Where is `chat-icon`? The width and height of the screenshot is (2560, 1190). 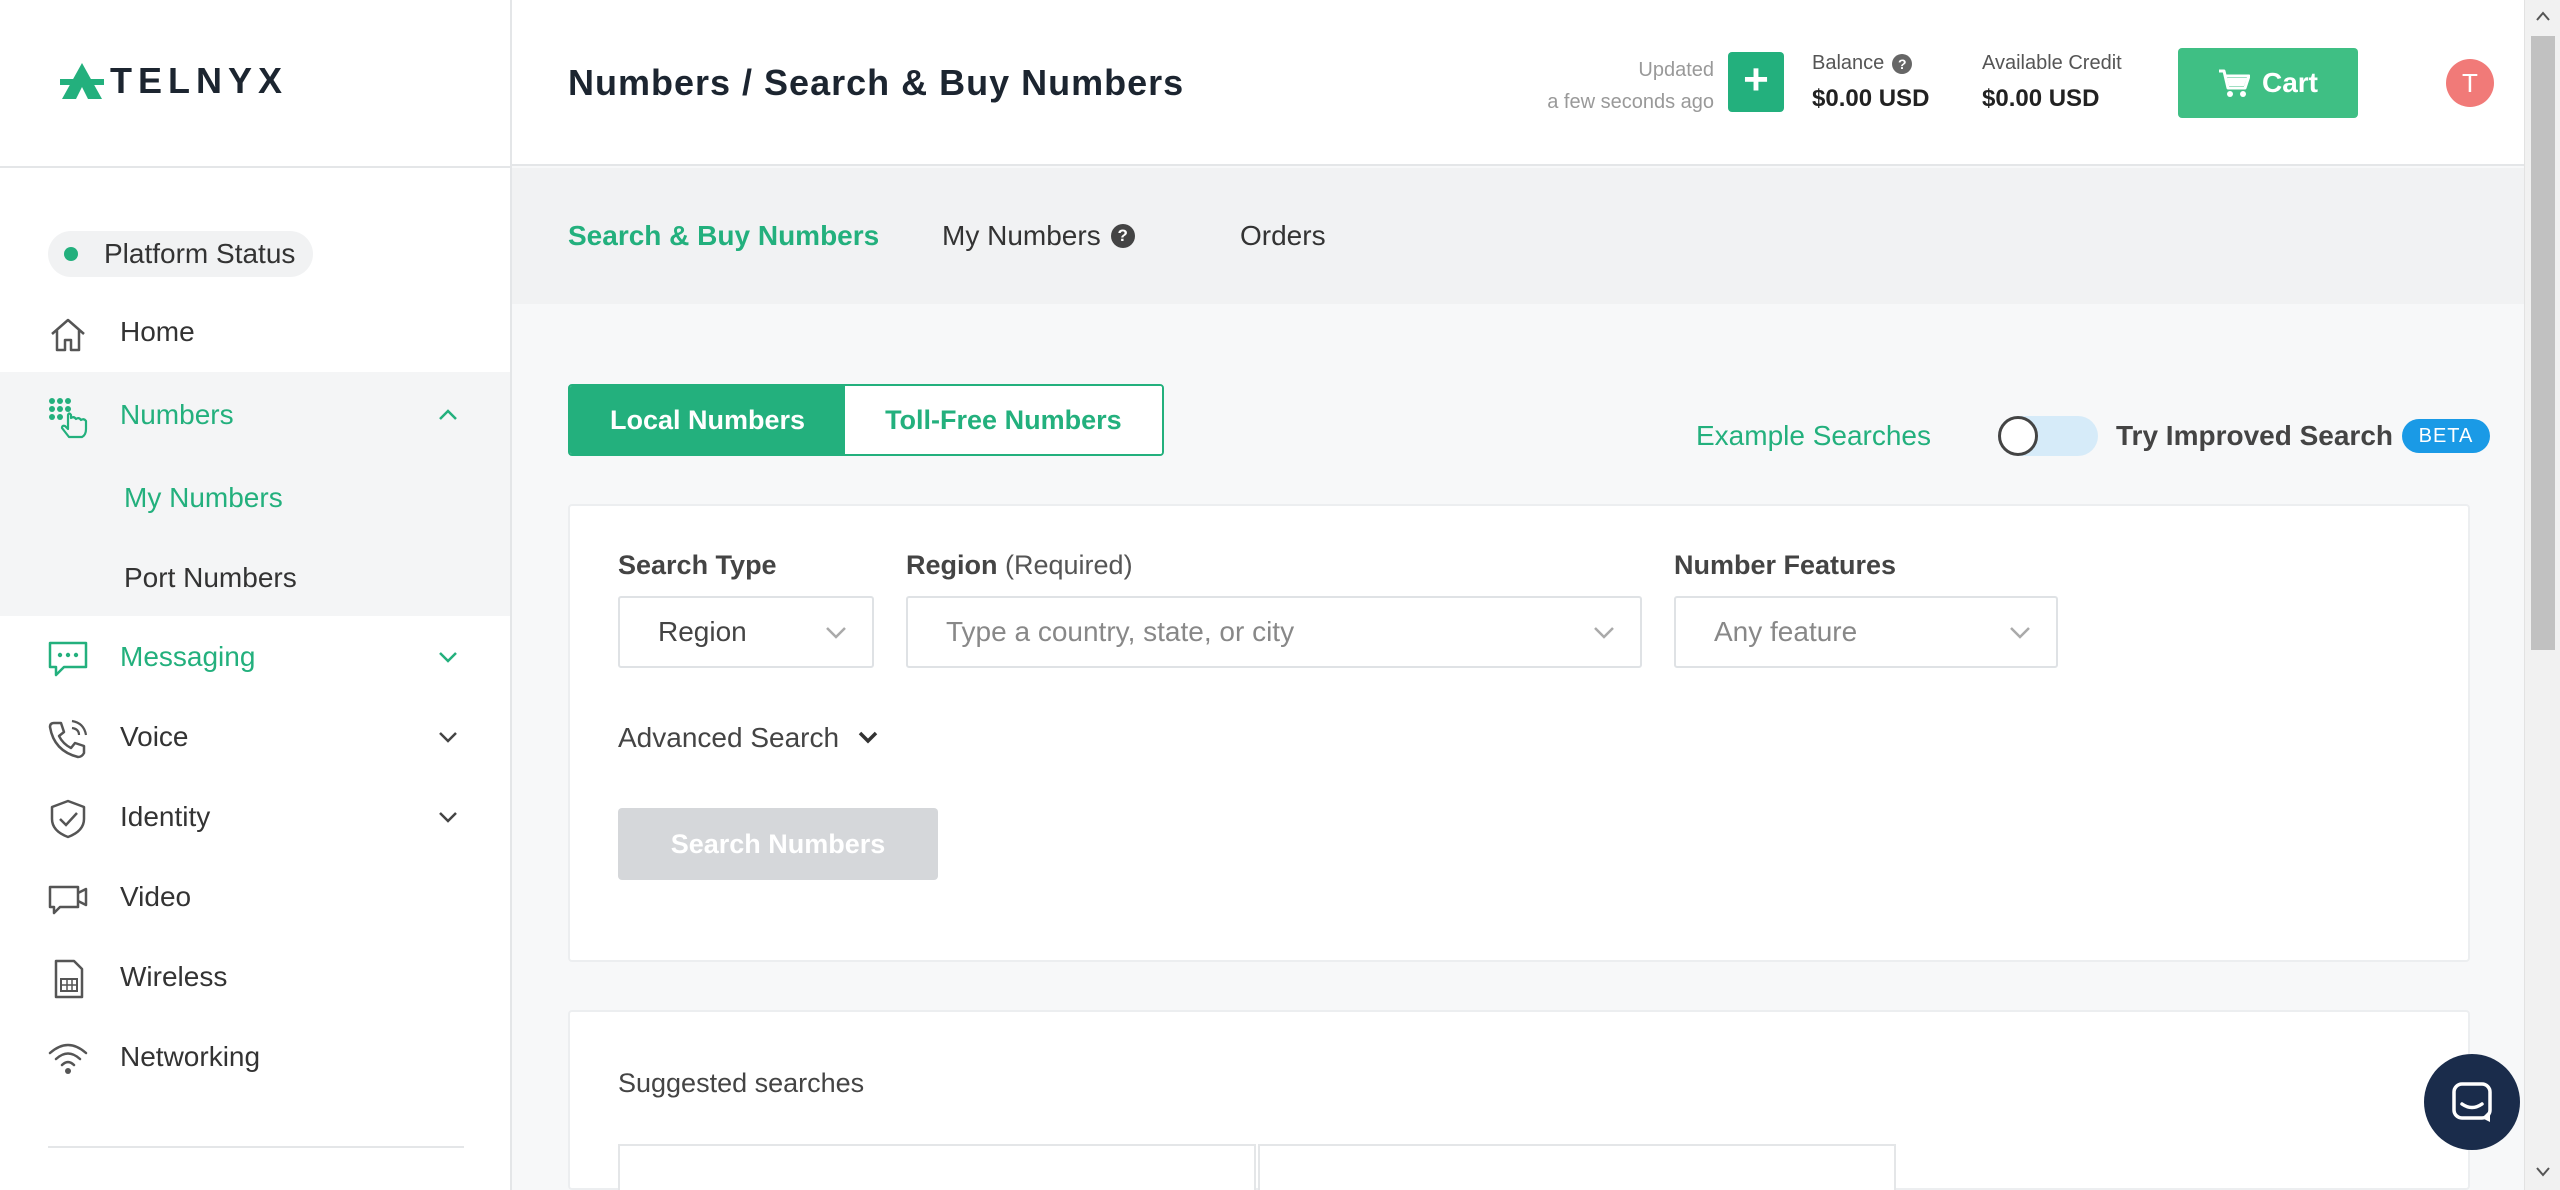
chat-icon is located at coordinates (2472, 1102).